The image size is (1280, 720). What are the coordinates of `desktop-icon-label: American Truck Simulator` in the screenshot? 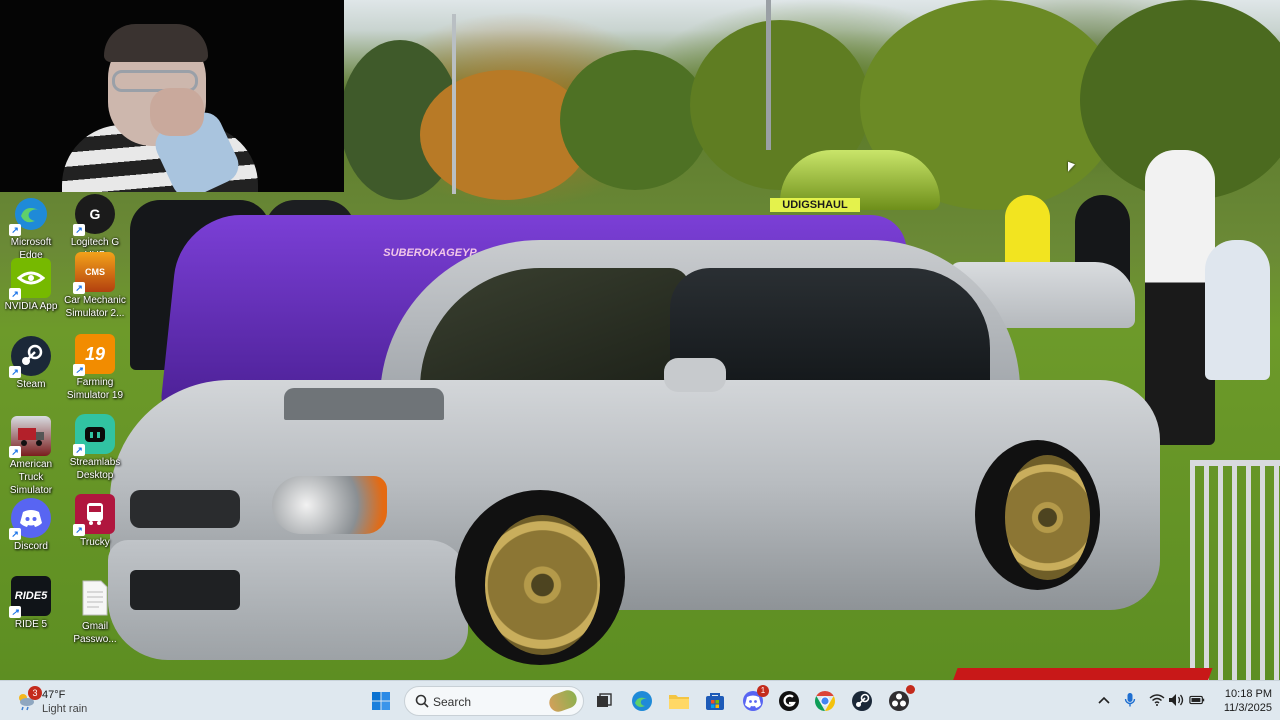 It's located at (31, 477).